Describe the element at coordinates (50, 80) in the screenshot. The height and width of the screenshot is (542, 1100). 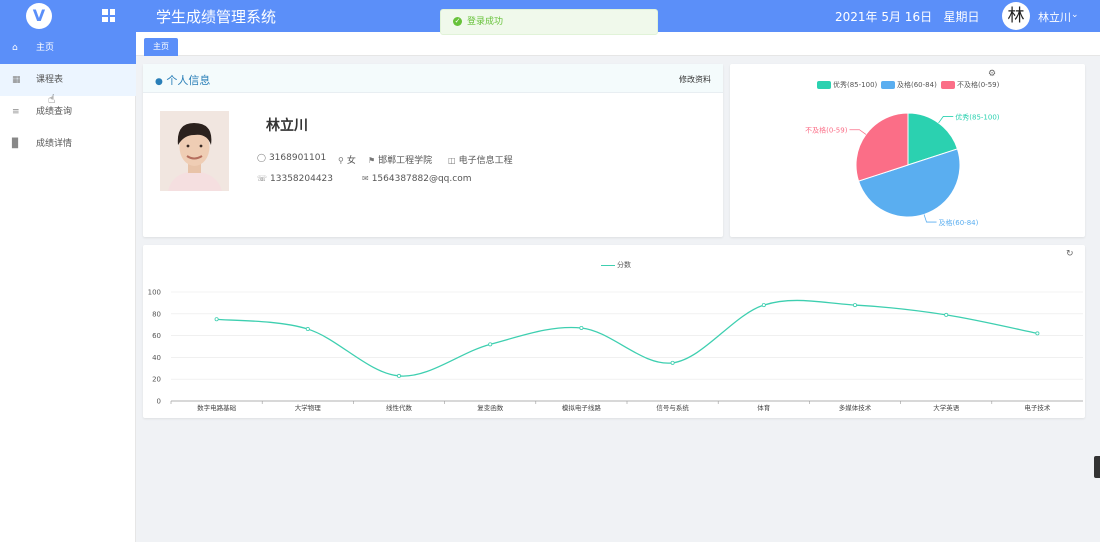
I see `sidebar-item-label: 课程表` at that location.